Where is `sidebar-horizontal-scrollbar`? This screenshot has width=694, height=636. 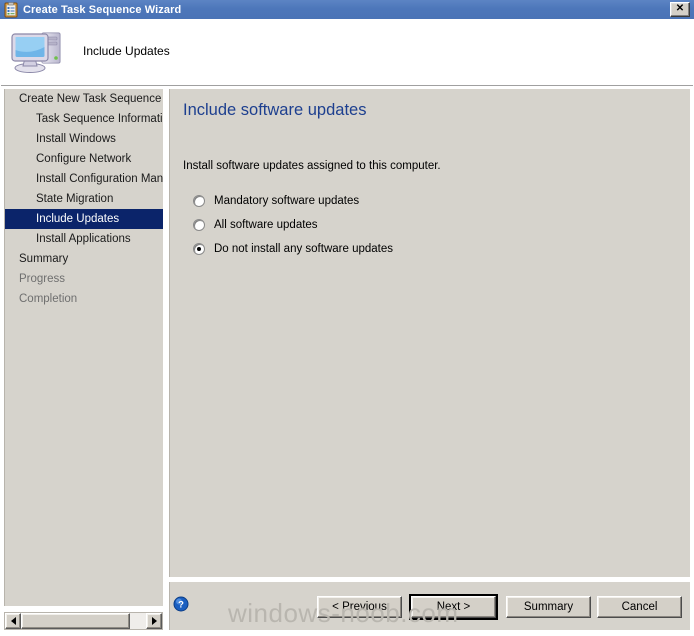 sidebar-horizontal-scrollbar is located at coordinates (83, 621).